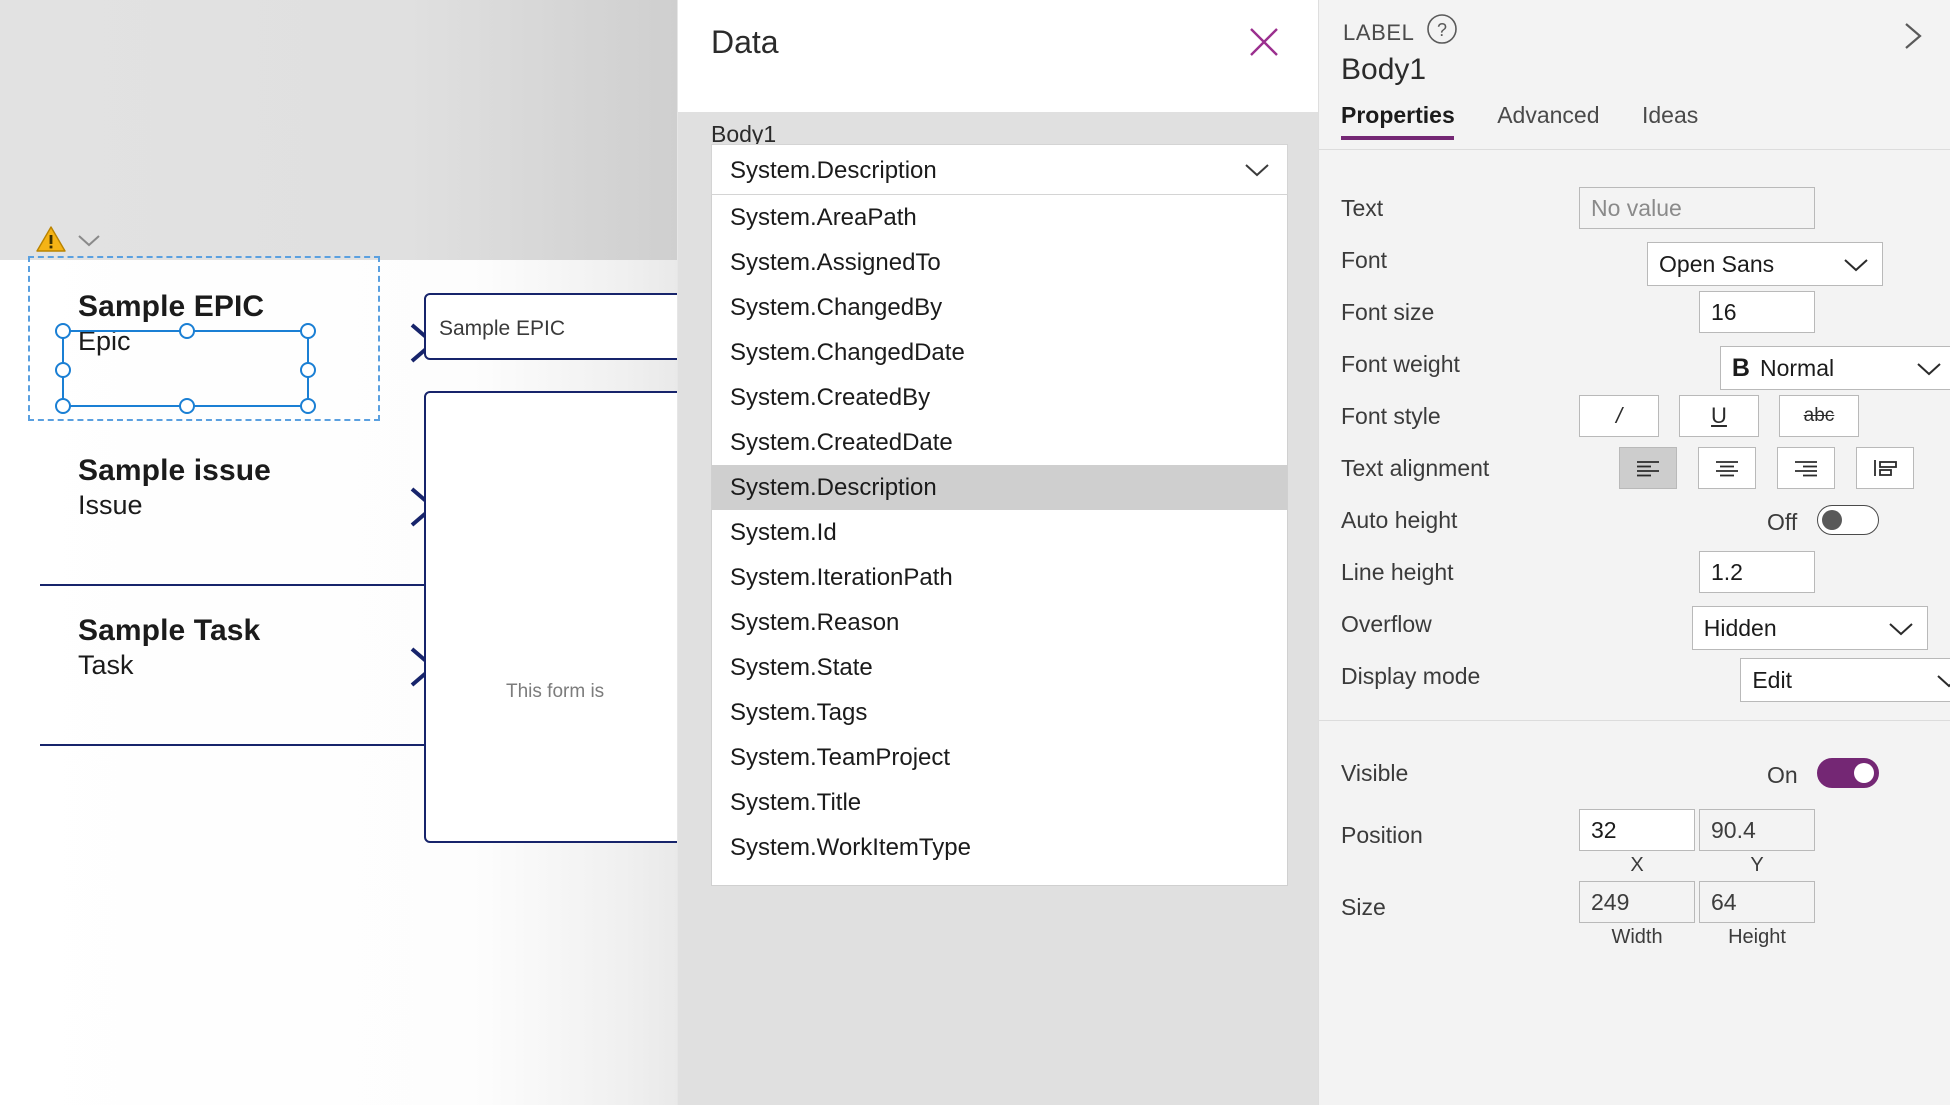  I want to click on align-left-button, so click(1648, 468).